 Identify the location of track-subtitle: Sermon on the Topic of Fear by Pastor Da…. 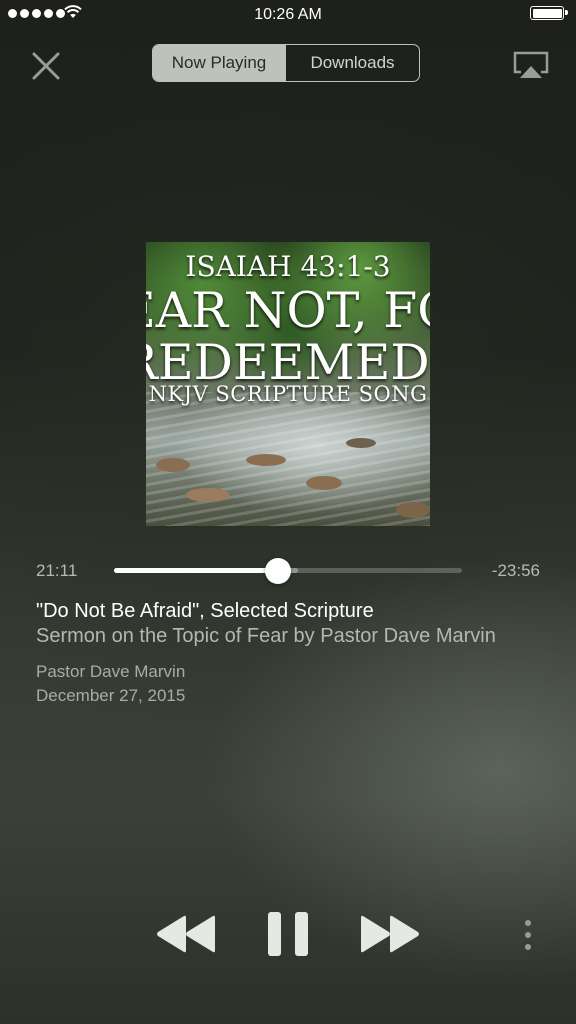
(266, 636).